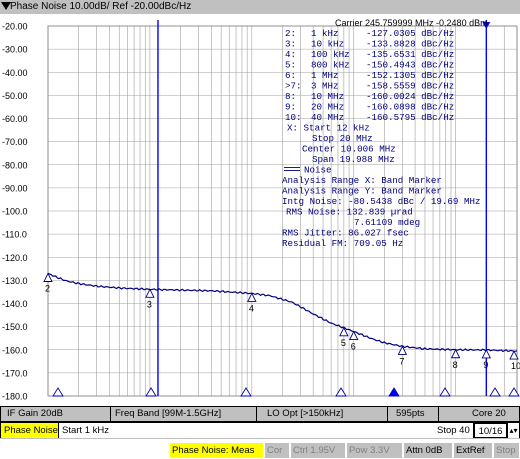 The width and height of the screenshot is (520, 459). What do you see at coordinates (277, 450) in the screenshot?
I see `cor-status: Cor` at bounding box center [277, 450].